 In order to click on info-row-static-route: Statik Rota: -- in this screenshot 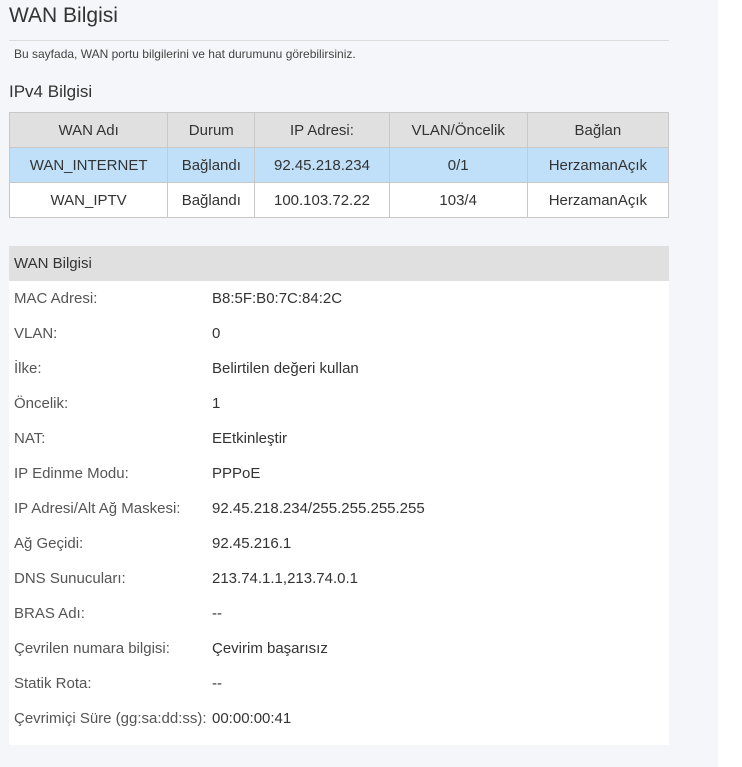, I will do `click(339, 683)`.